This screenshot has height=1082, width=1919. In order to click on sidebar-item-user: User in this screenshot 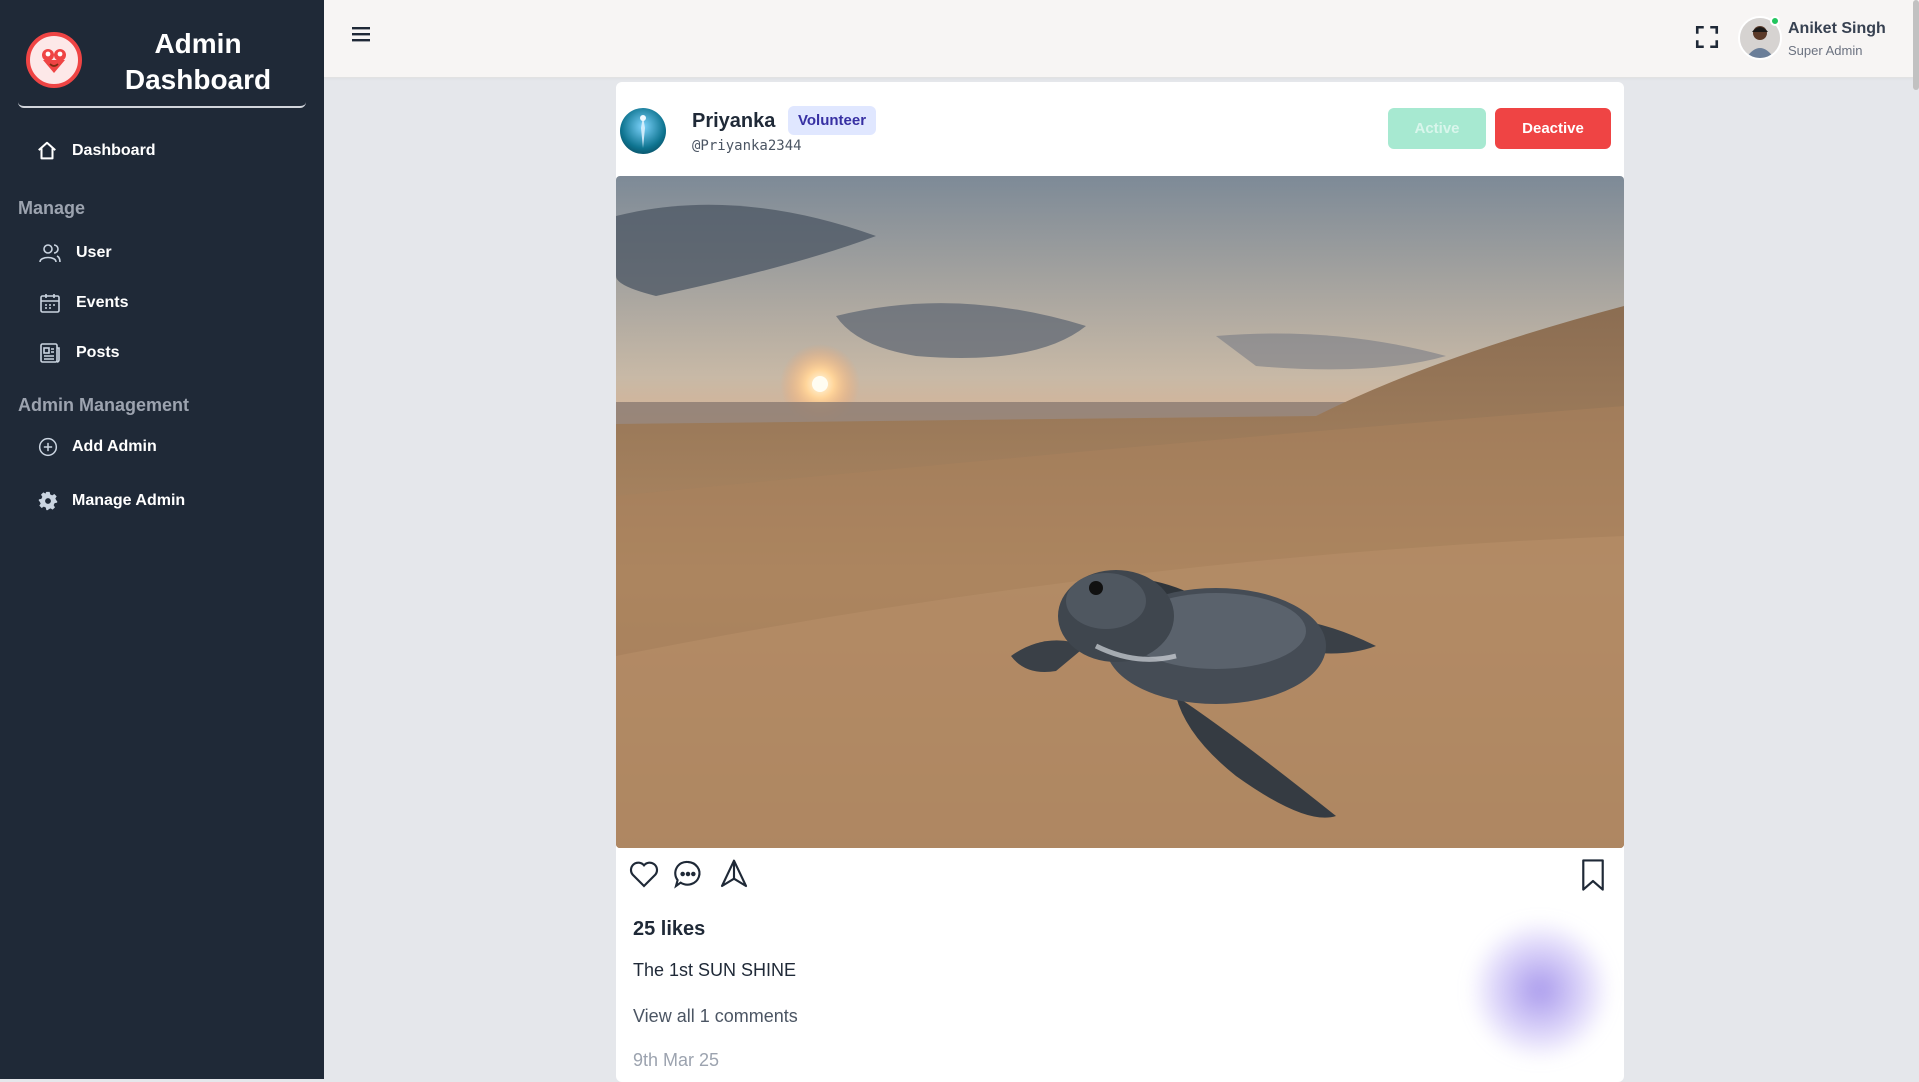, I will do `click(75, 253)`.